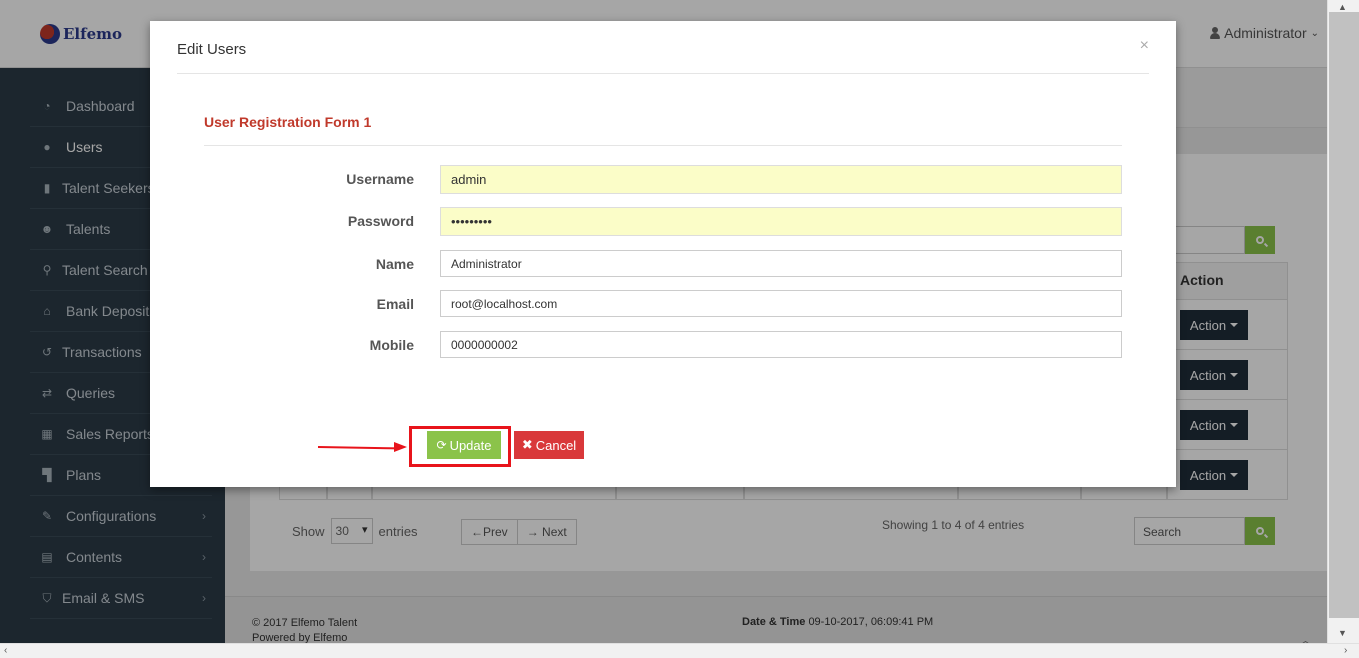 This screenshot has height=658, width=1359. I want to click on refresh-icon: ⟳, so click(441, 445).